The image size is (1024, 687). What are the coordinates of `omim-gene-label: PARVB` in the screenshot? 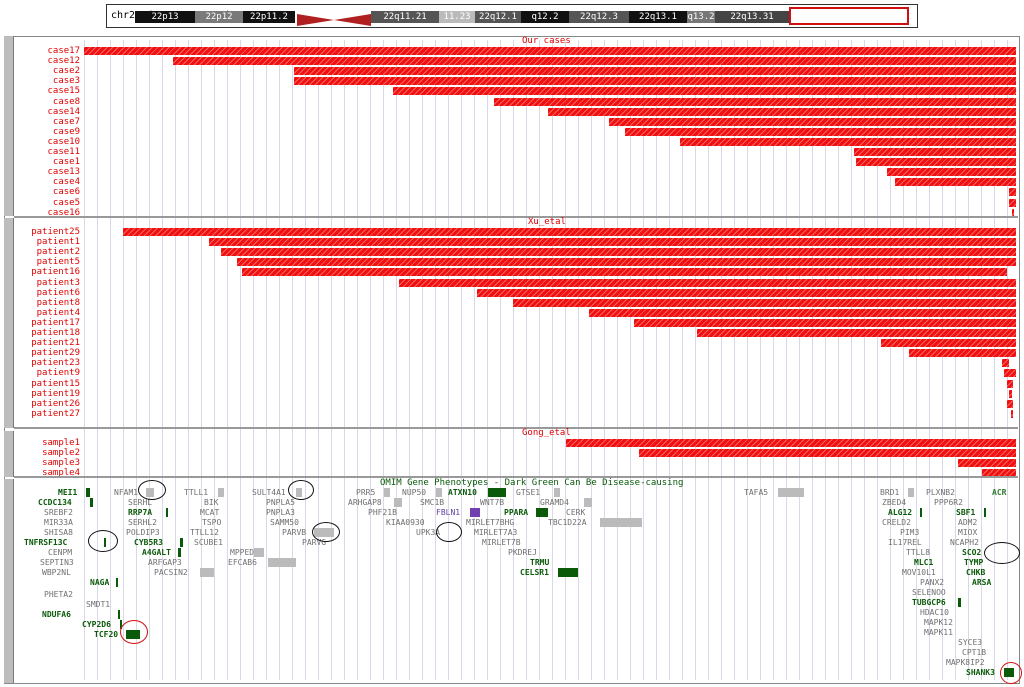 It's located at (294, 532).